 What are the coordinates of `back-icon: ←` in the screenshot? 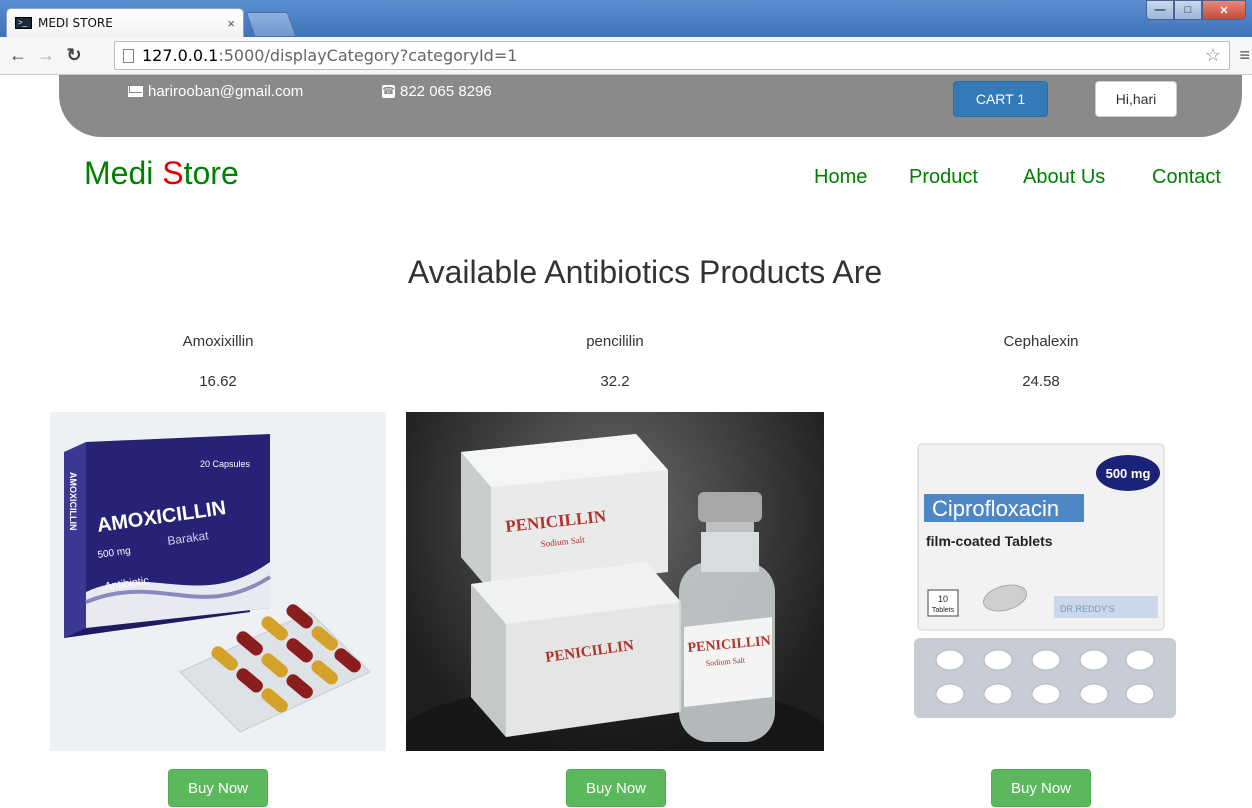 It's located at (18, 55).